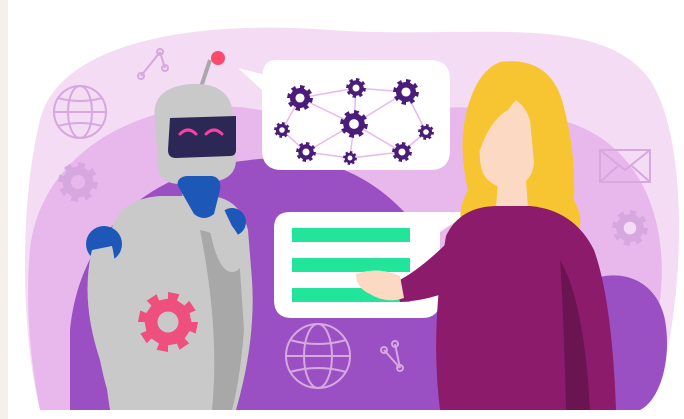 The width and height of the screenshot is (684, 419). I want to click on robot-antenna-tip, so click(218, 58).